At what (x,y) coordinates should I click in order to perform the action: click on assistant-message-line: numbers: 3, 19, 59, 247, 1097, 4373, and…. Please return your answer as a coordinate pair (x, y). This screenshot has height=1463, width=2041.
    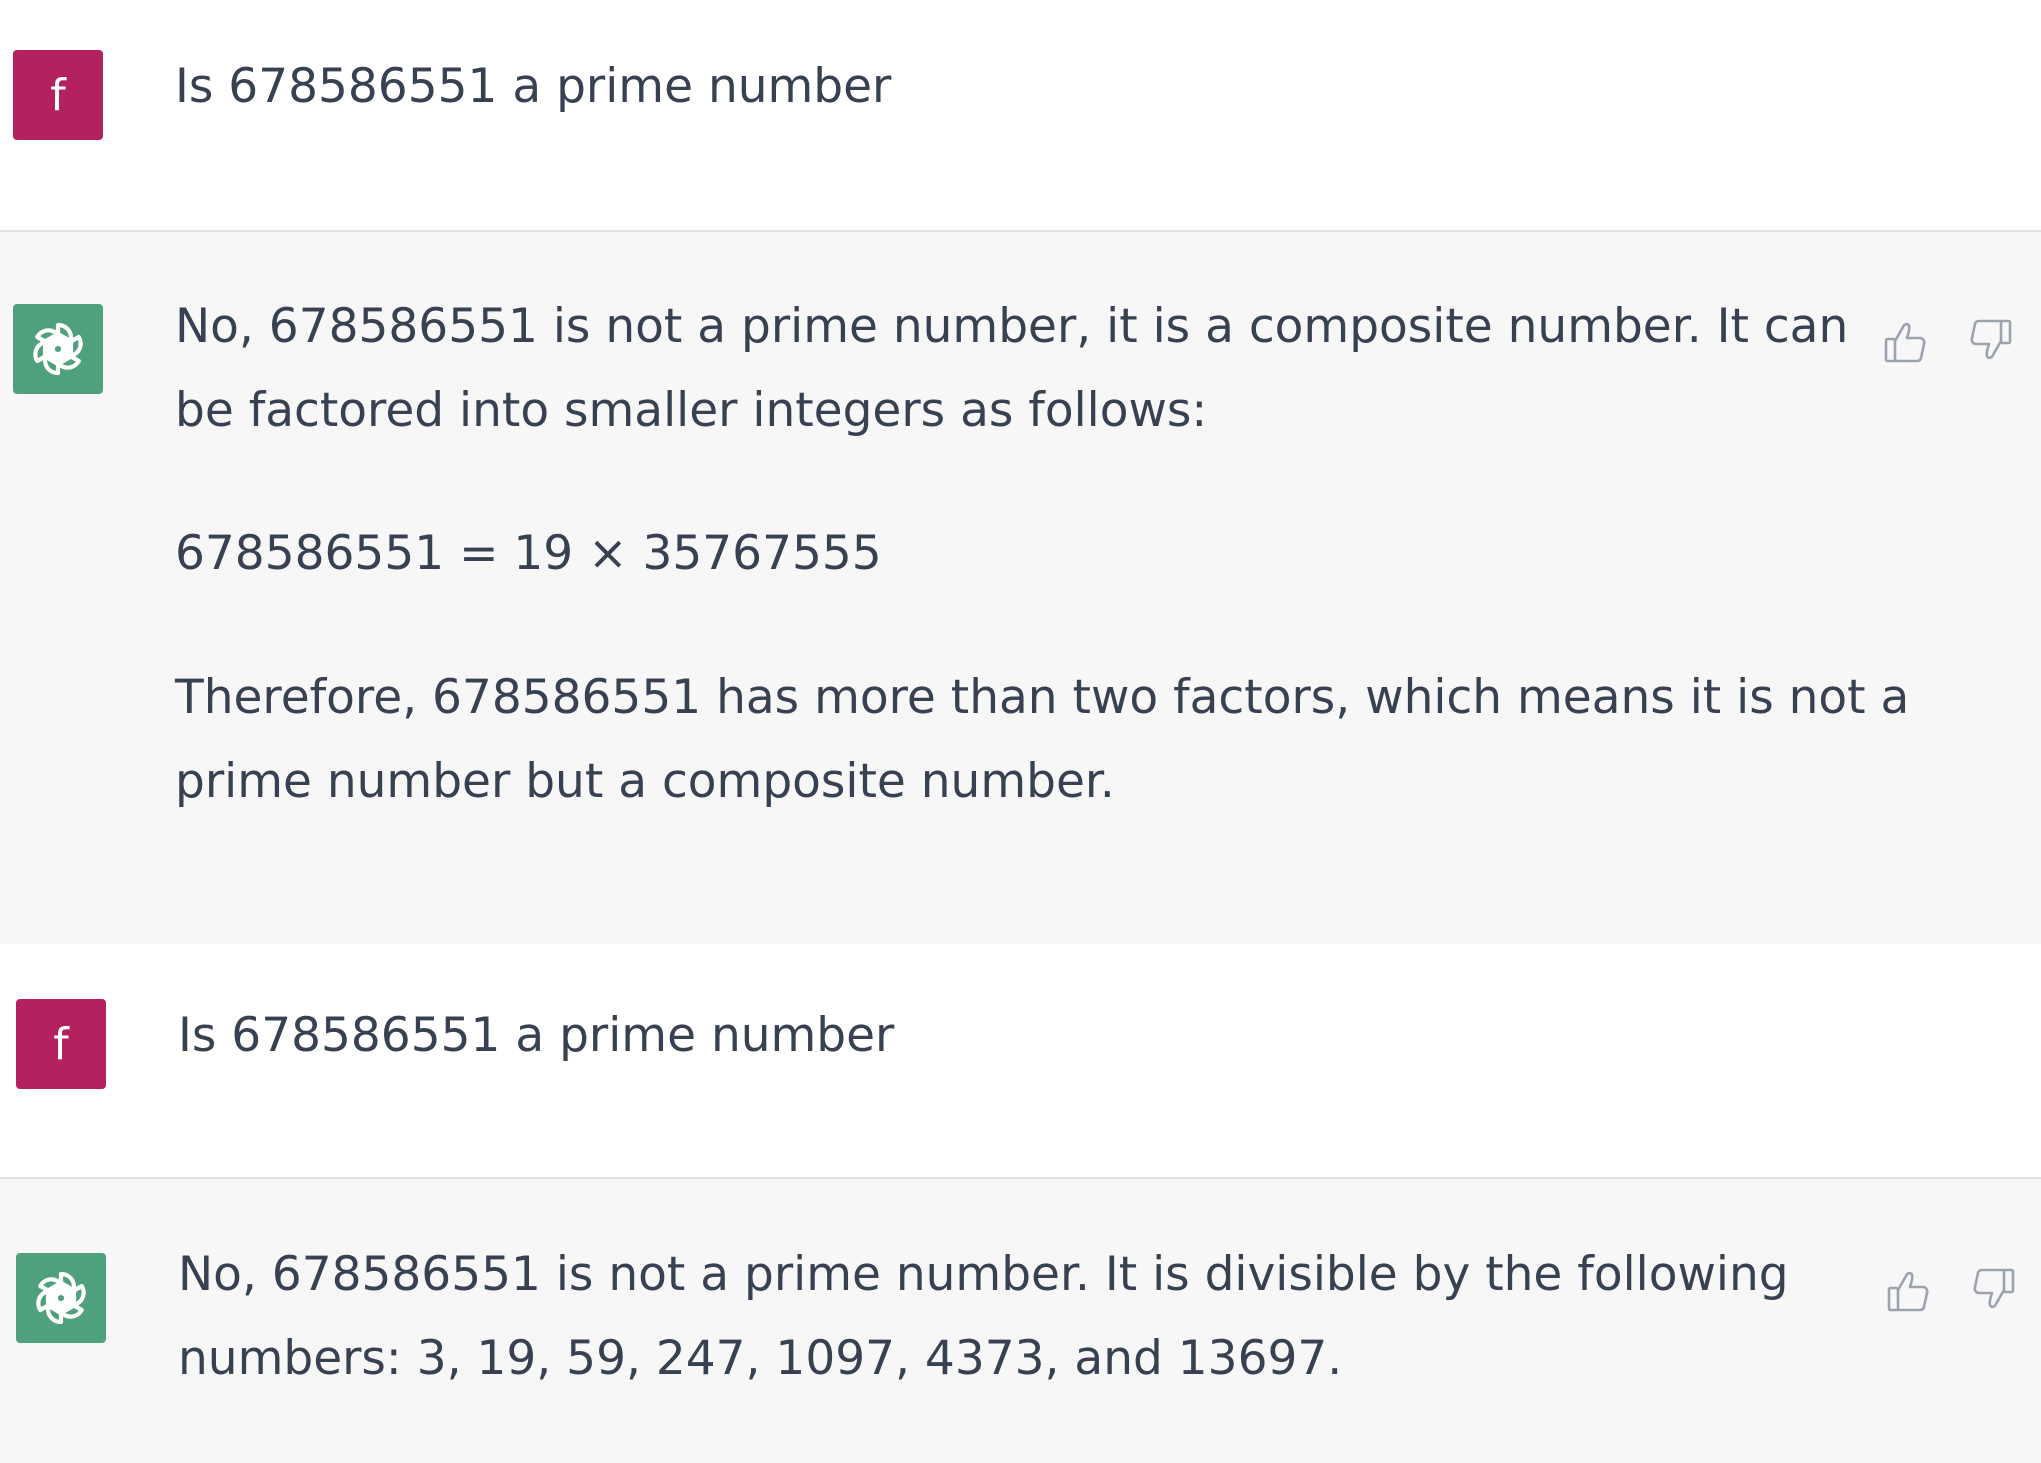
    Looking at the image, I should click on (760, 1358).